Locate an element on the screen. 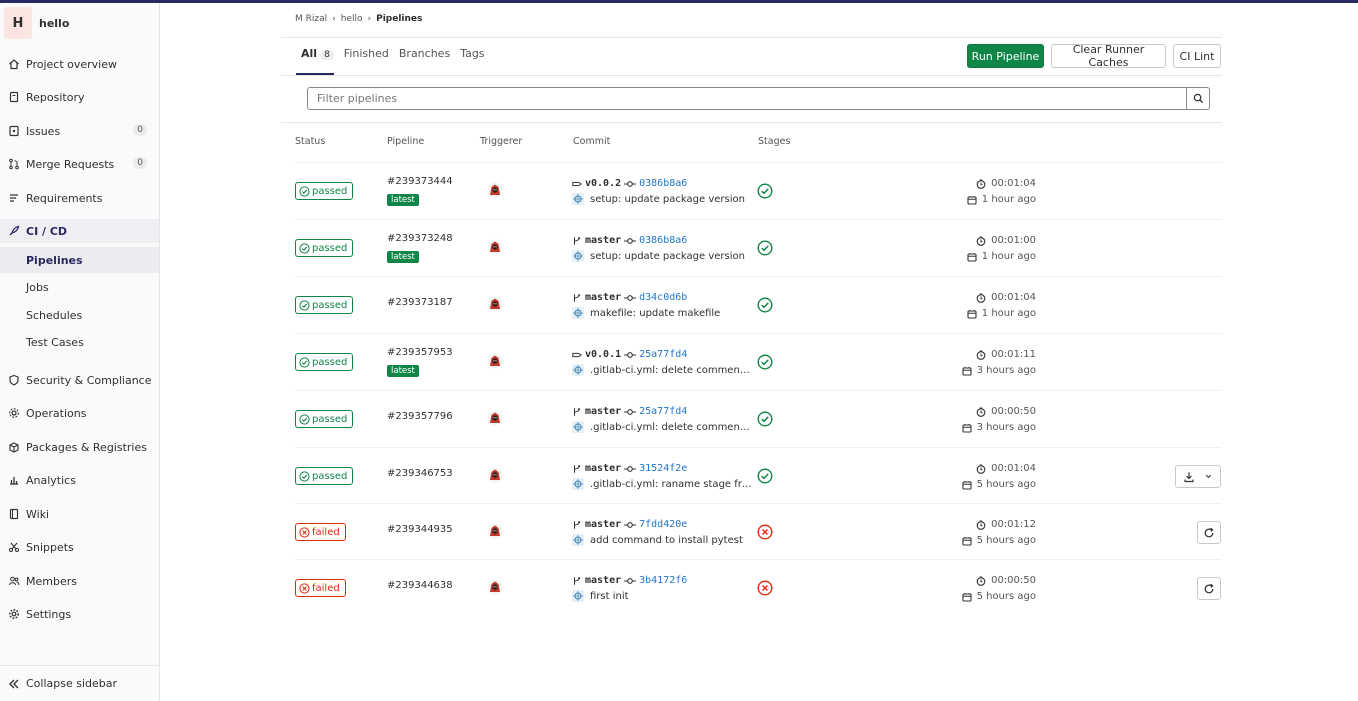  breadcrumb-user: M Rizal is located at coordinates (311, 19).